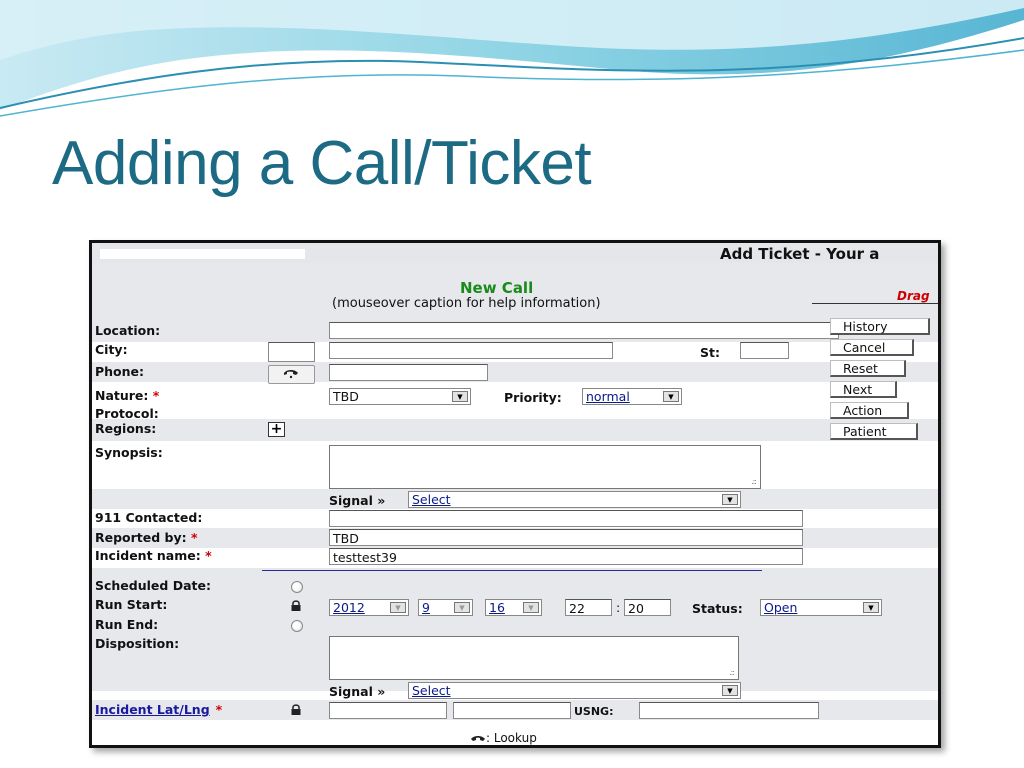 This screenshot has height=768, width=1024. I want to click on state-input, so click(764, 350).